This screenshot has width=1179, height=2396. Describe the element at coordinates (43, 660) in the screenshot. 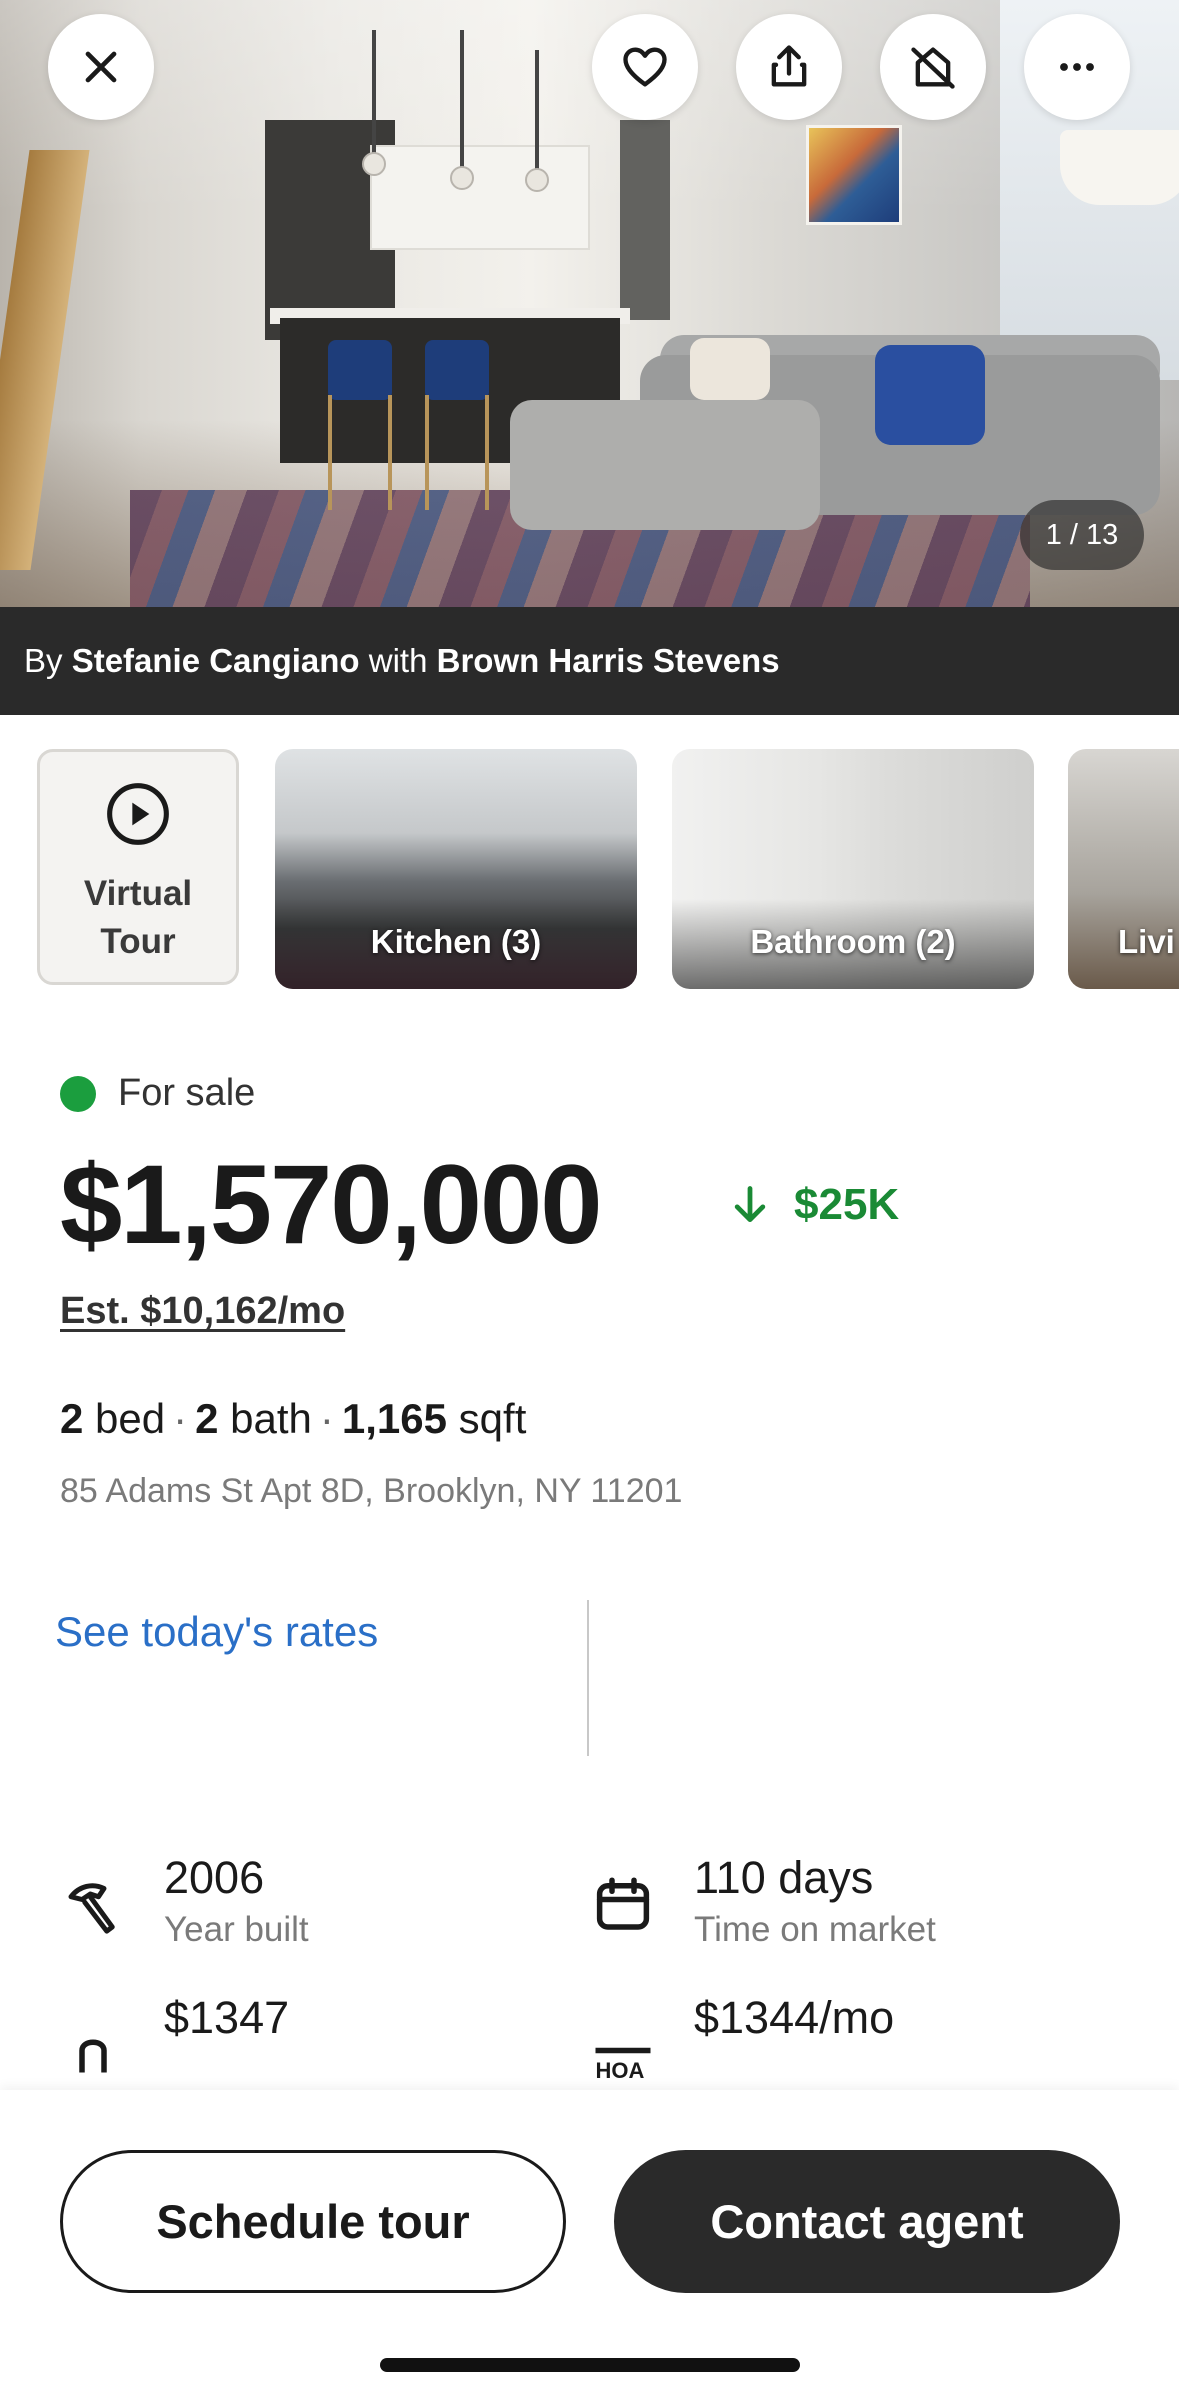

I see `attribution-prefix: By` at that location.